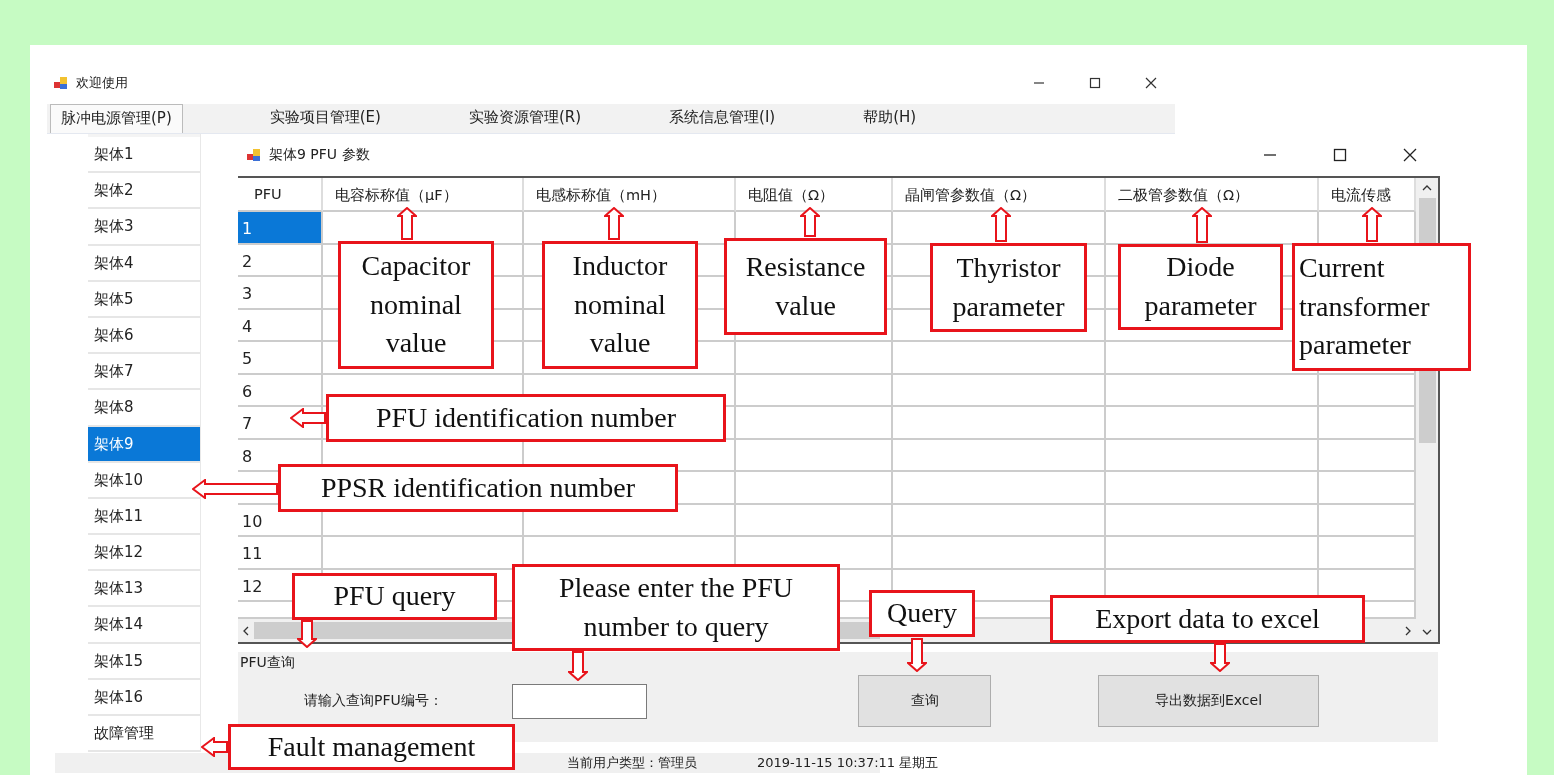 Image resolution: width=1554 pixels, height=775 pixels. Describe the element at coordinates (280, 228) in the screenshot. I see `table-cell: 1` at that location.